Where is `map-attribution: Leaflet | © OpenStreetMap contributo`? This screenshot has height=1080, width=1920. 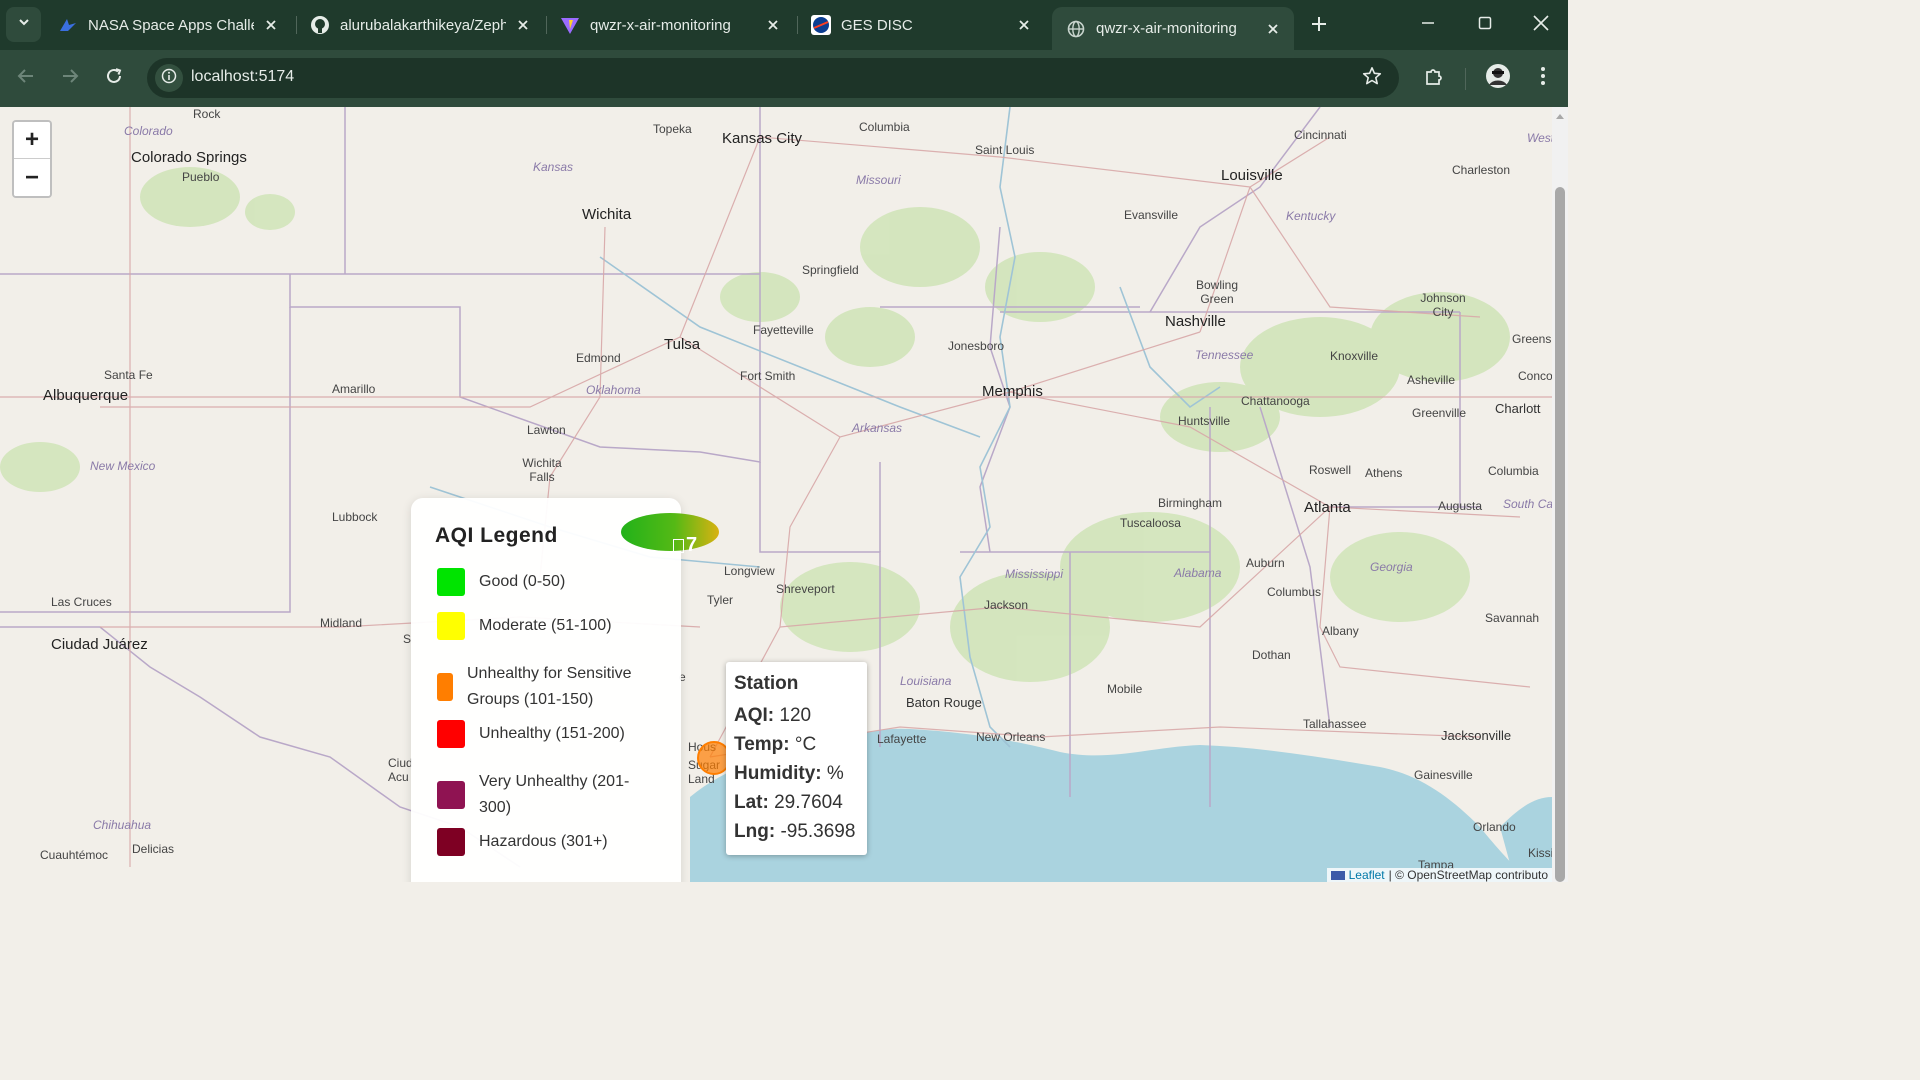
map-attribution: Leaflet | © OpenStreetMap contributo is located at coordinates (1439, 875).